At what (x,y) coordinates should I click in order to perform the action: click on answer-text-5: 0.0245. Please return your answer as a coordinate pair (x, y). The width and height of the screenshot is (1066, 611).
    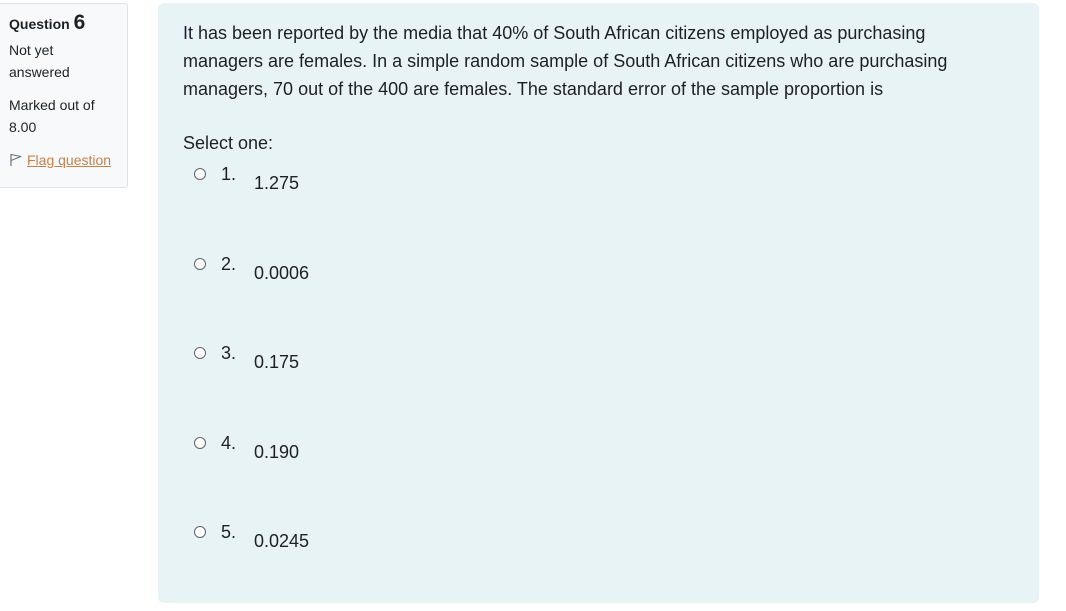
    Looking at the image, I should click on (281, 541).